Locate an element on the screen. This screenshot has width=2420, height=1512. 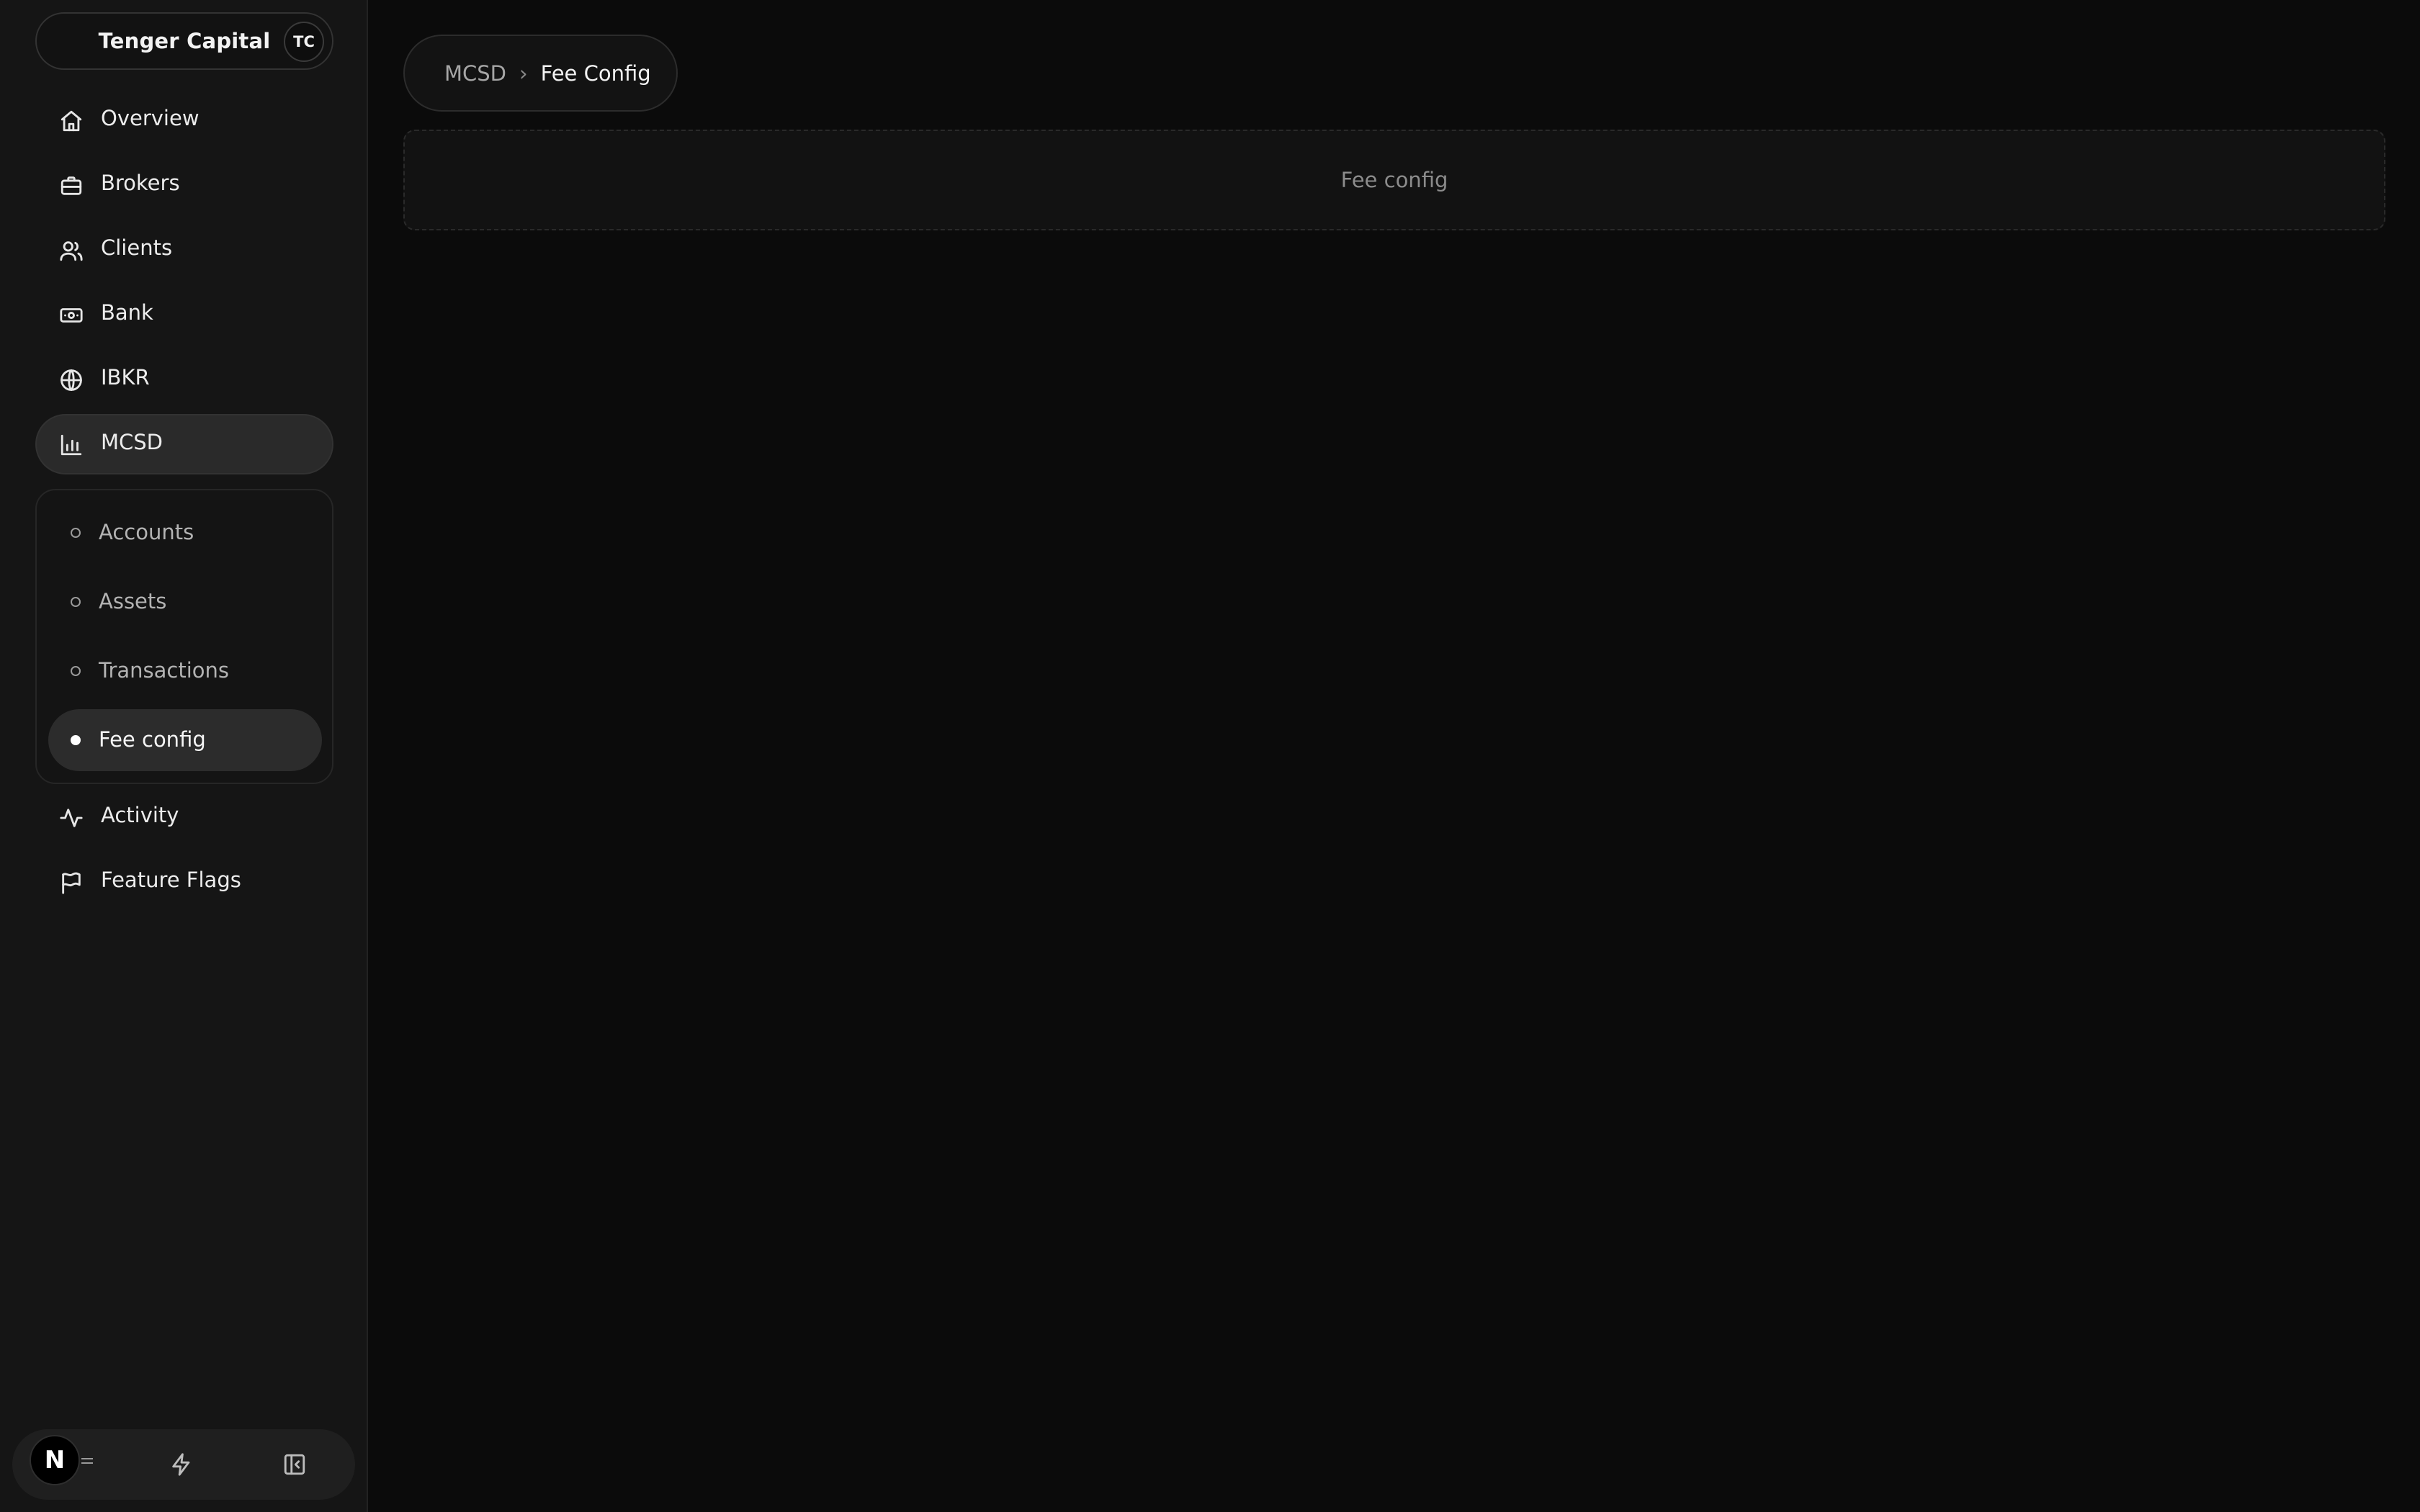
sidebar-item-bank: Bank is located at coordinates (184, 314).